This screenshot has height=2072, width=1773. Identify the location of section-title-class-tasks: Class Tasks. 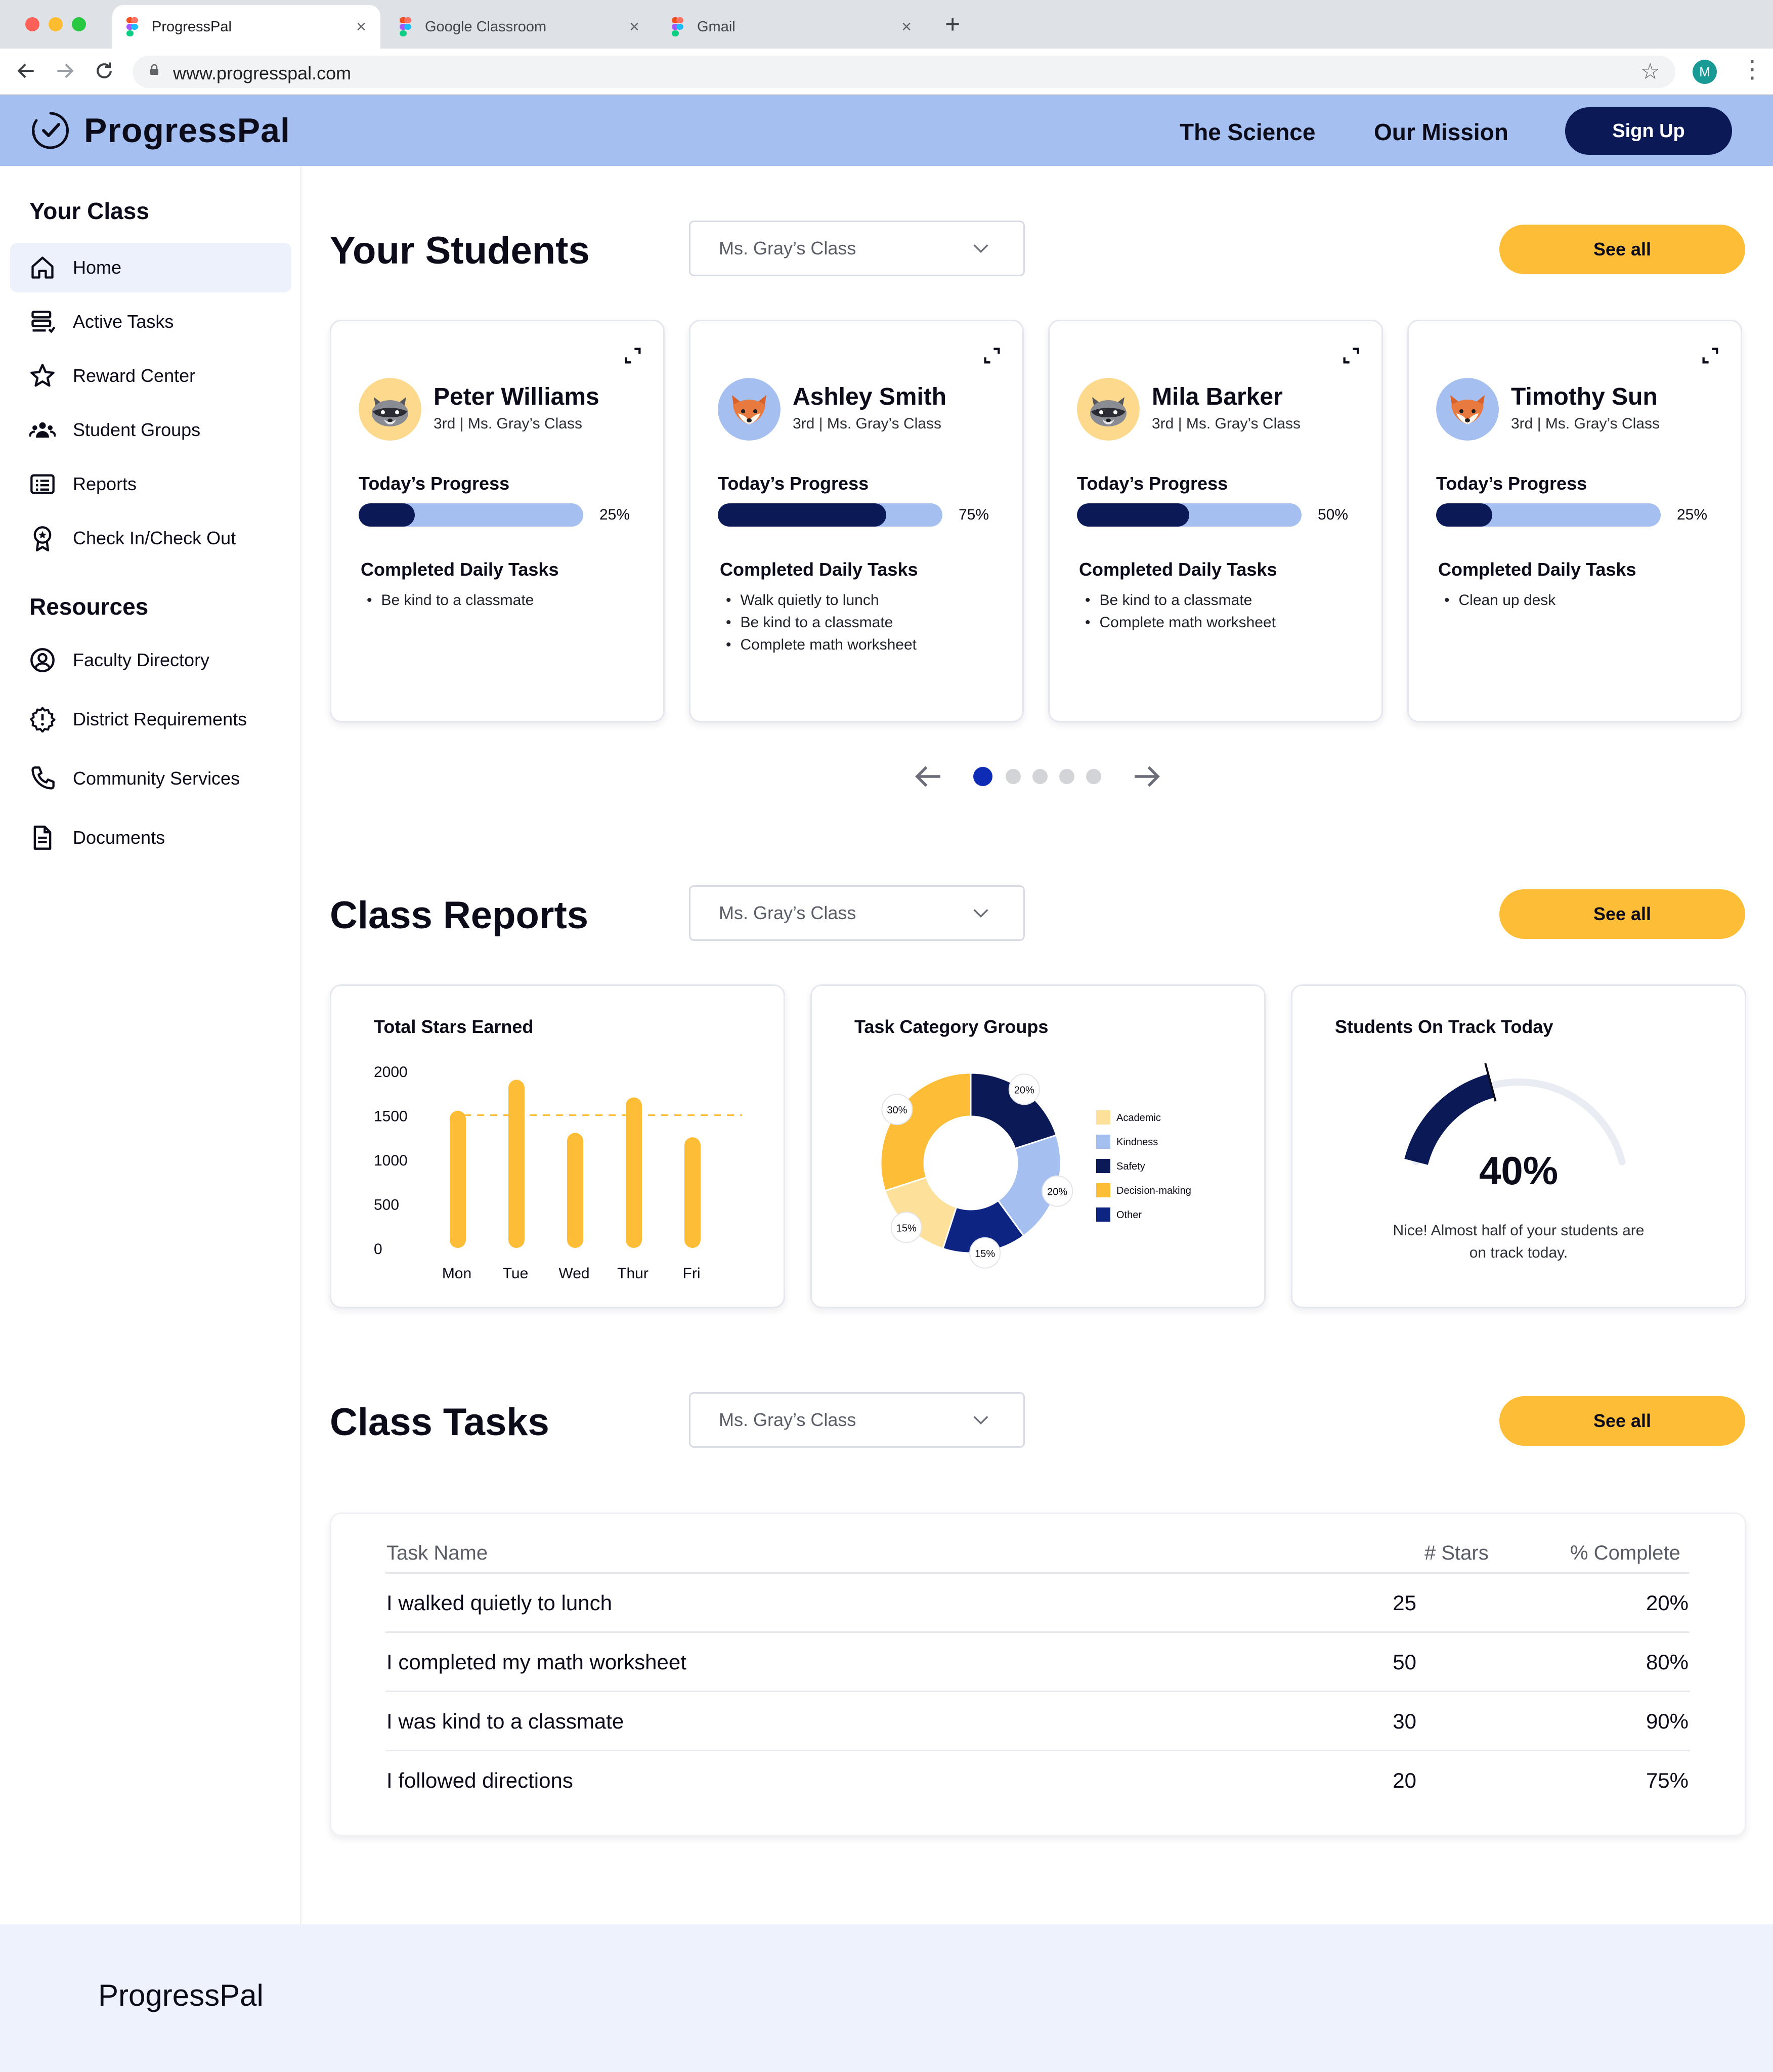
(439, 1423).